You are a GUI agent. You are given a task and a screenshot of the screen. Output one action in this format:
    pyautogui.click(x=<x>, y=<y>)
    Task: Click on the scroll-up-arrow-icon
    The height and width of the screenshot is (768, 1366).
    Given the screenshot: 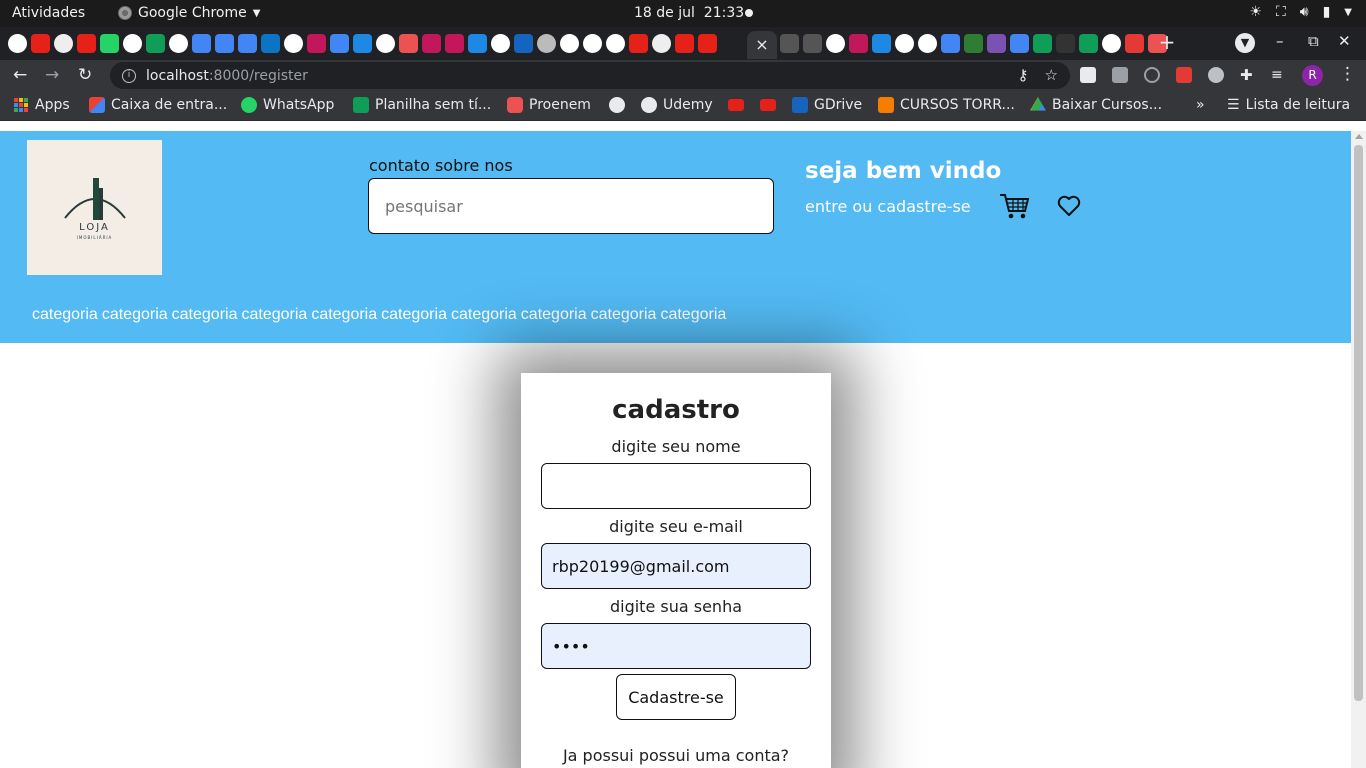 What is the action you would take?
    pyautogui.click(x=1359, y=136)
    